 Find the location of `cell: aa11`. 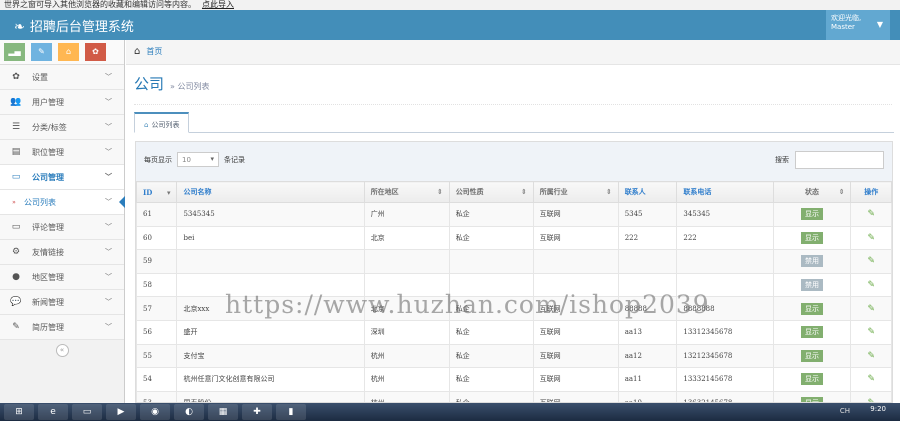

cell: aa11 is located at coordinates (647, 379).